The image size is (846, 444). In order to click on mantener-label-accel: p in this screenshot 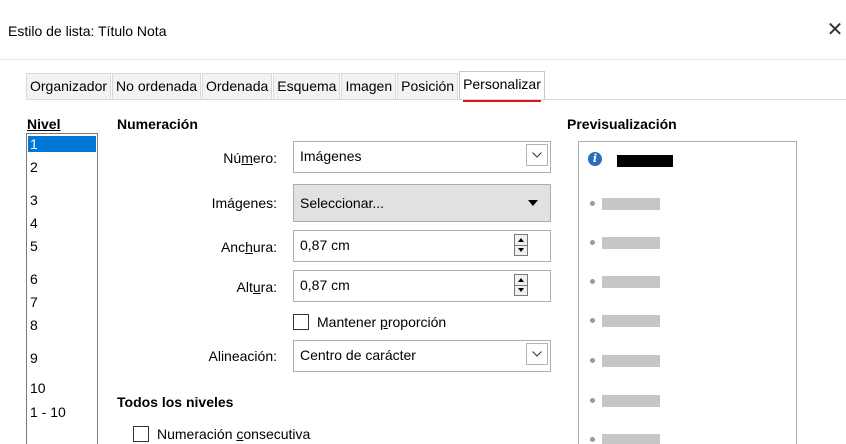, I will do `click(384, 322)`.